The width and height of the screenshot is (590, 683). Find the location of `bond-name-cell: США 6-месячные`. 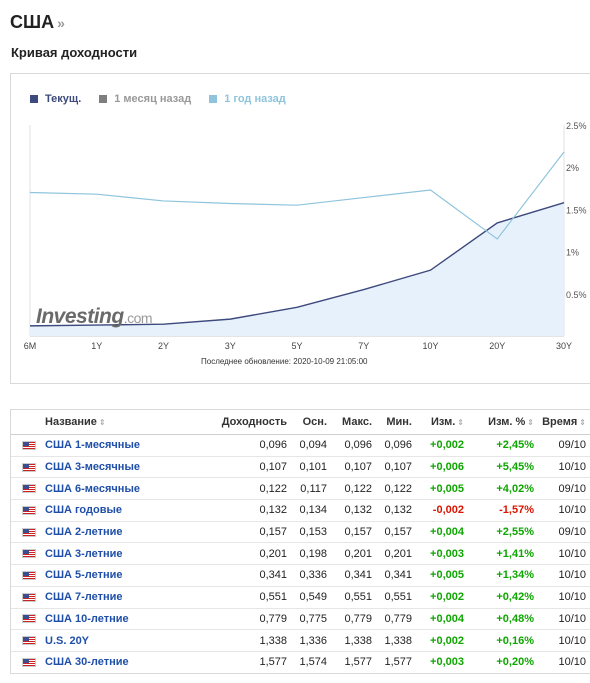

bond-name-cell: США 6-месячные is located at coordinates (106, 489).